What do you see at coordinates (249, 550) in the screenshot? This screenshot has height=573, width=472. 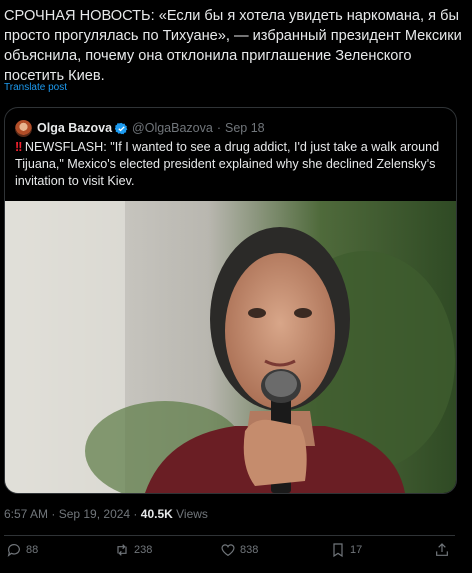 I see `like-count: 838` at bounding box center [249, 550].